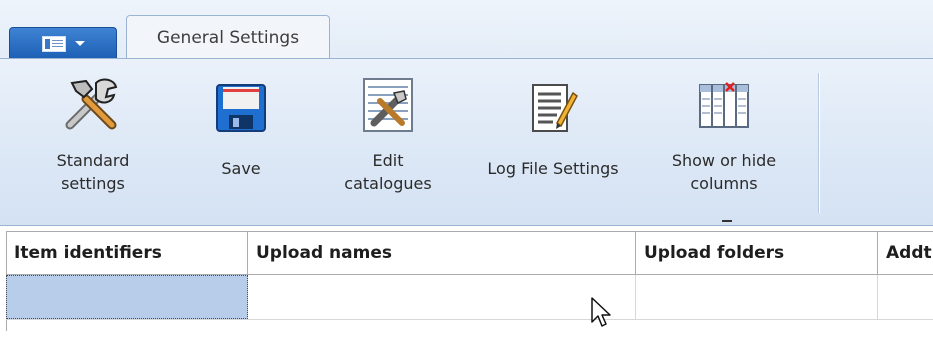 The width and height of the screenshot is (933, 340). Describe the element at coordinates (905, 253) in the screenshot. I see `column-header-additional: Addt` at that location.